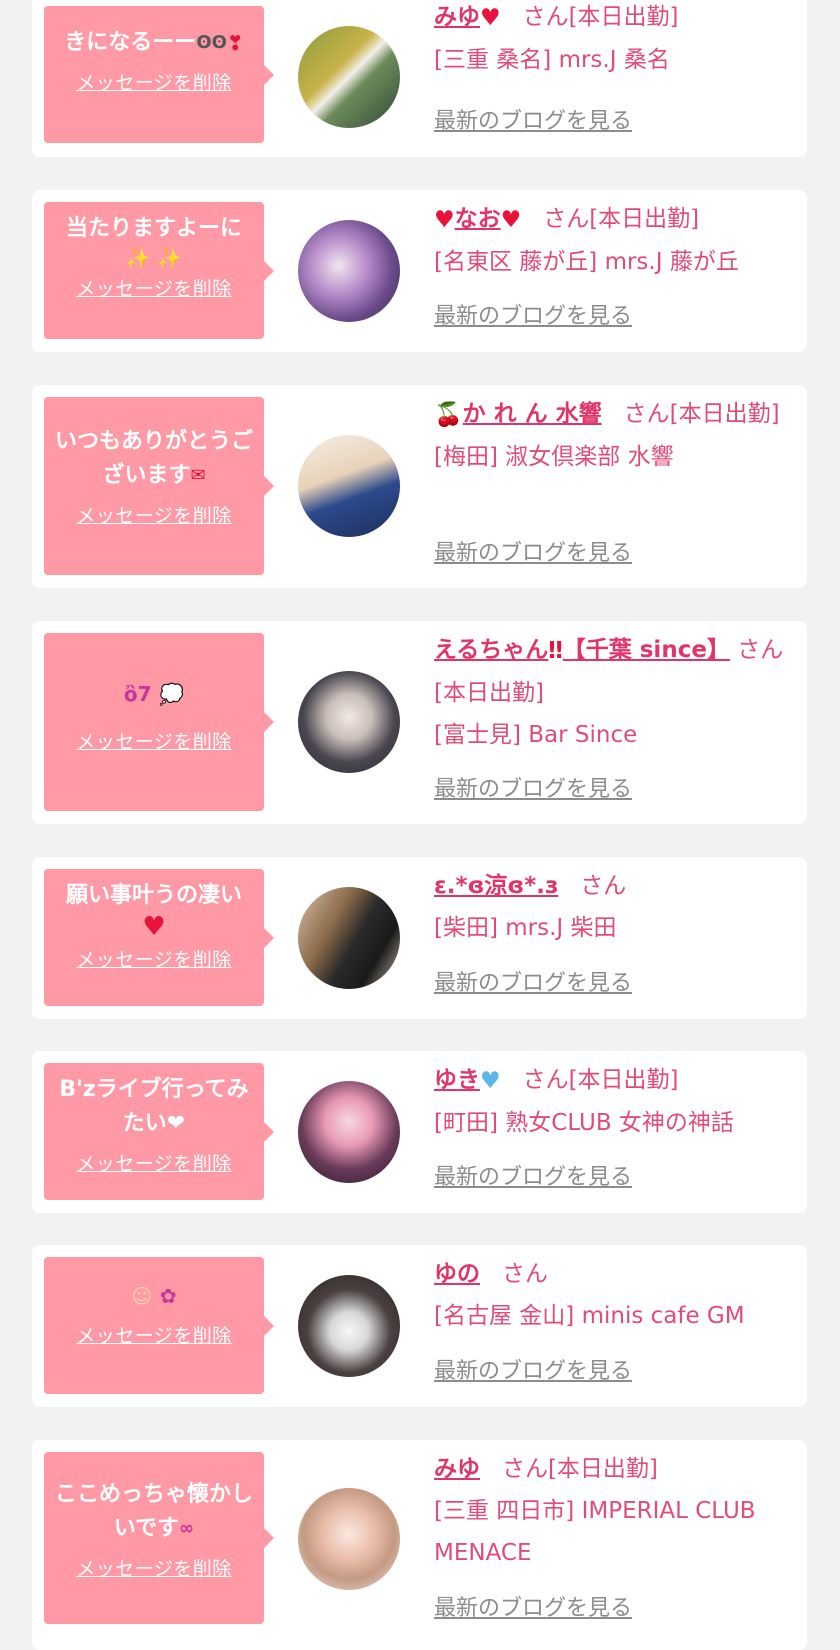 This screenshot has width=840, height=1650. What do you see at coordinates (153, 228) in the screenshot?
I see `message-text: 当たりますよーに` at bounding box center [153, 228].